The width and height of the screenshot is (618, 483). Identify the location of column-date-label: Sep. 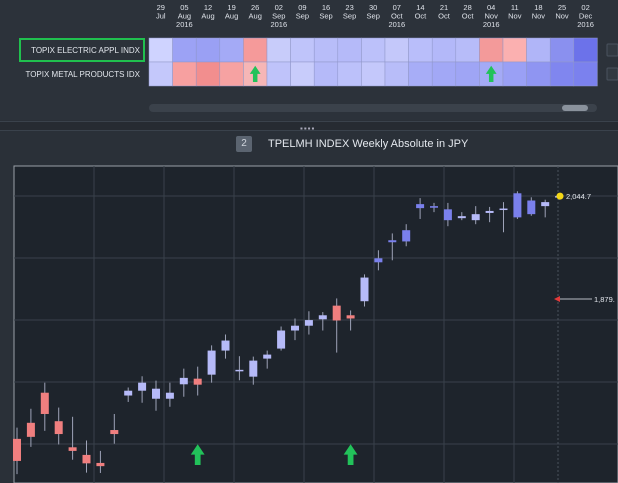
(302, 16).